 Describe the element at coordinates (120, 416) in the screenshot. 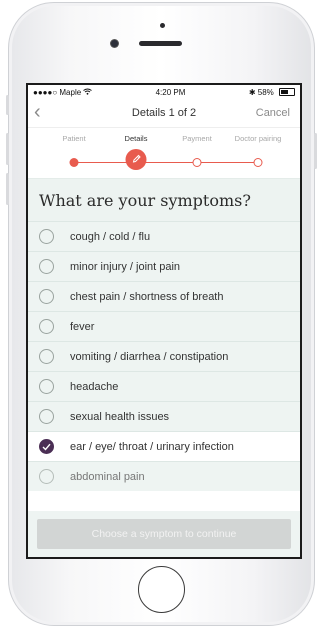

I see `symptom-label: sexual health issues` at that location.